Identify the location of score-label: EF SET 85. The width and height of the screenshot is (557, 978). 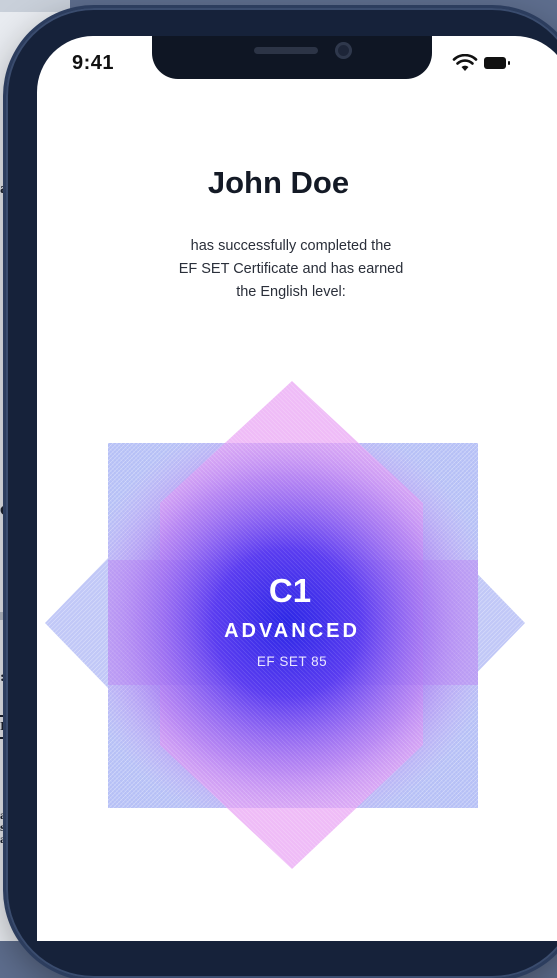
(292, 661).